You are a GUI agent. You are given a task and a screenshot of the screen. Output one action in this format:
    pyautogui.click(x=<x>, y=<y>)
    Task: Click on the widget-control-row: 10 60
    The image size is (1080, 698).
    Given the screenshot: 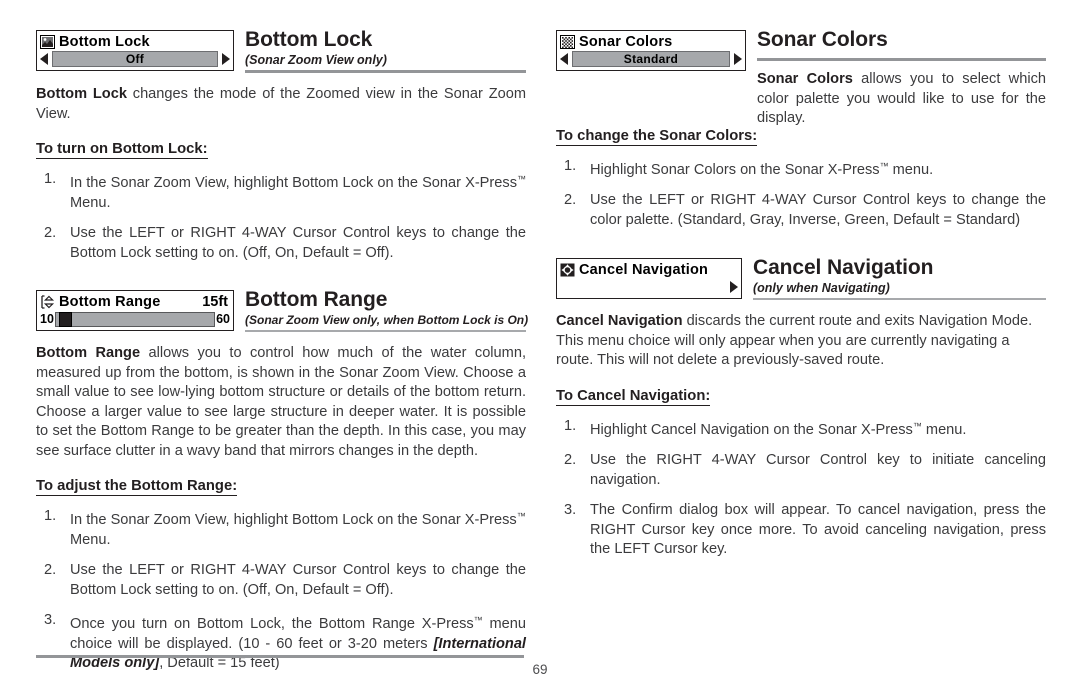 What is the action you would take?
    pyautogui.click(x=135, y=319)
    